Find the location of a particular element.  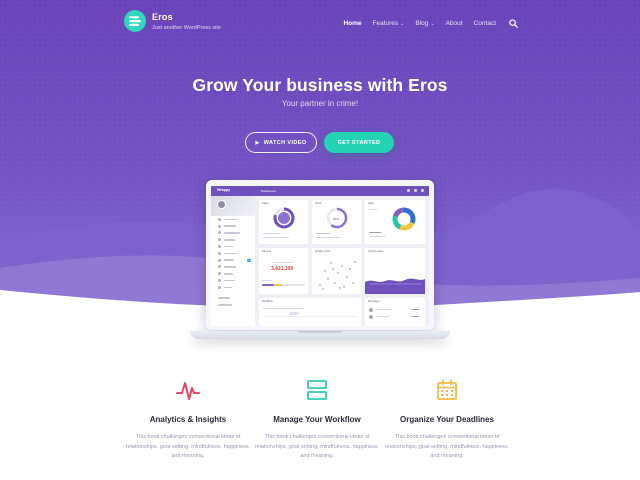

card-title: Workflow is located at coordinates (267, 301).